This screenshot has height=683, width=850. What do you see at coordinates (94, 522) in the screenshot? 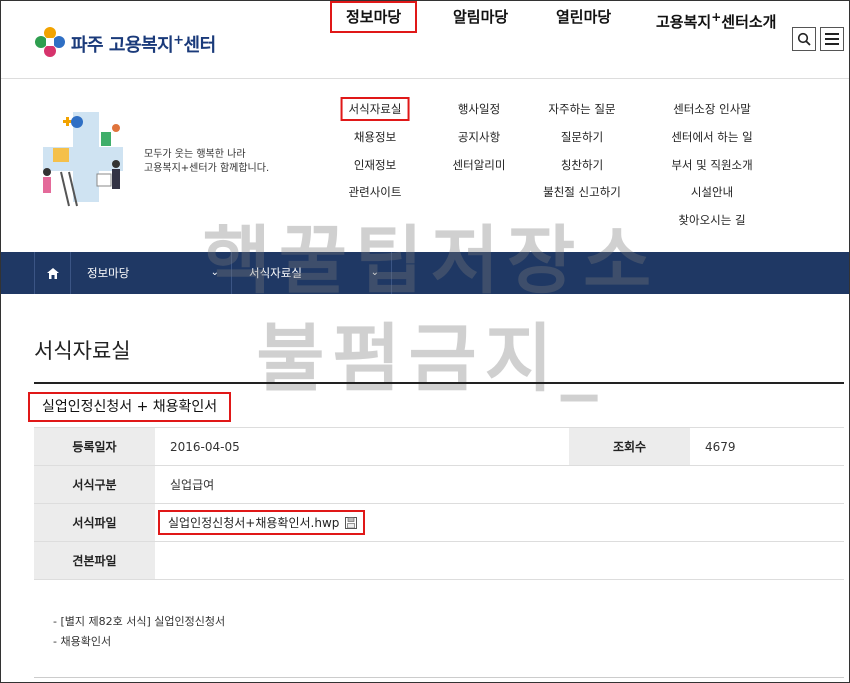
I see `file-label: 서식파일` at bounding box center [94, 522].